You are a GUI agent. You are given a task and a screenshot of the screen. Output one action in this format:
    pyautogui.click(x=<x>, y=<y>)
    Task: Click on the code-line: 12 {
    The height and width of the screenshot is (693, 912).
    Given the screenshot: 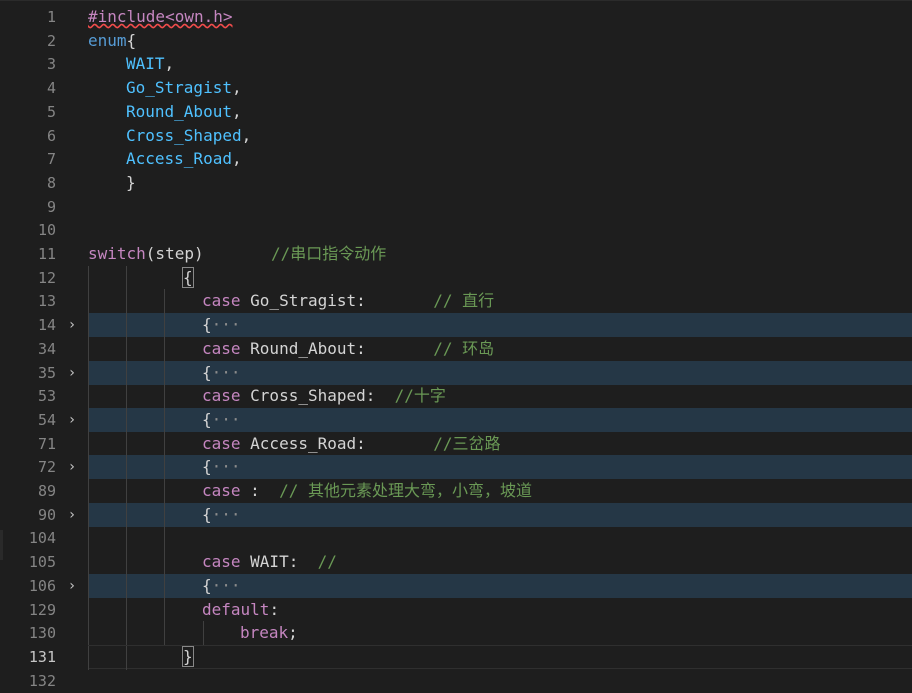 What is the action you would take?
    pyautogui.click(x=456, y=277)
    